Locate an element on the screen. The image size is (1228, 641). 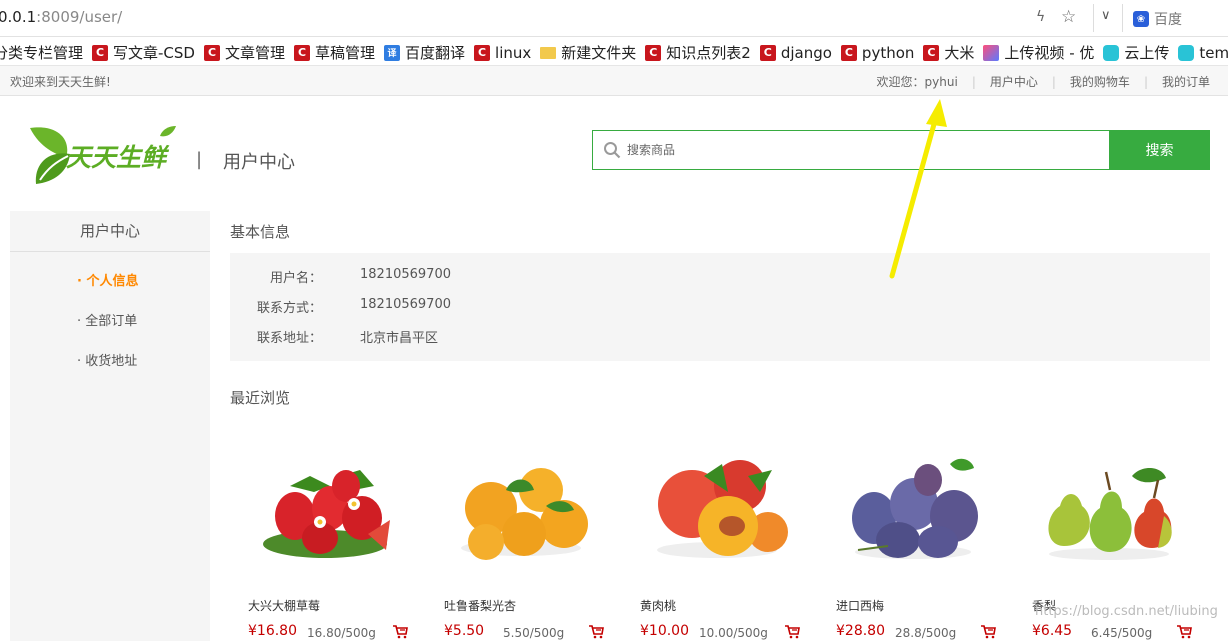
pear-image is located at coordinates (1109, 506).